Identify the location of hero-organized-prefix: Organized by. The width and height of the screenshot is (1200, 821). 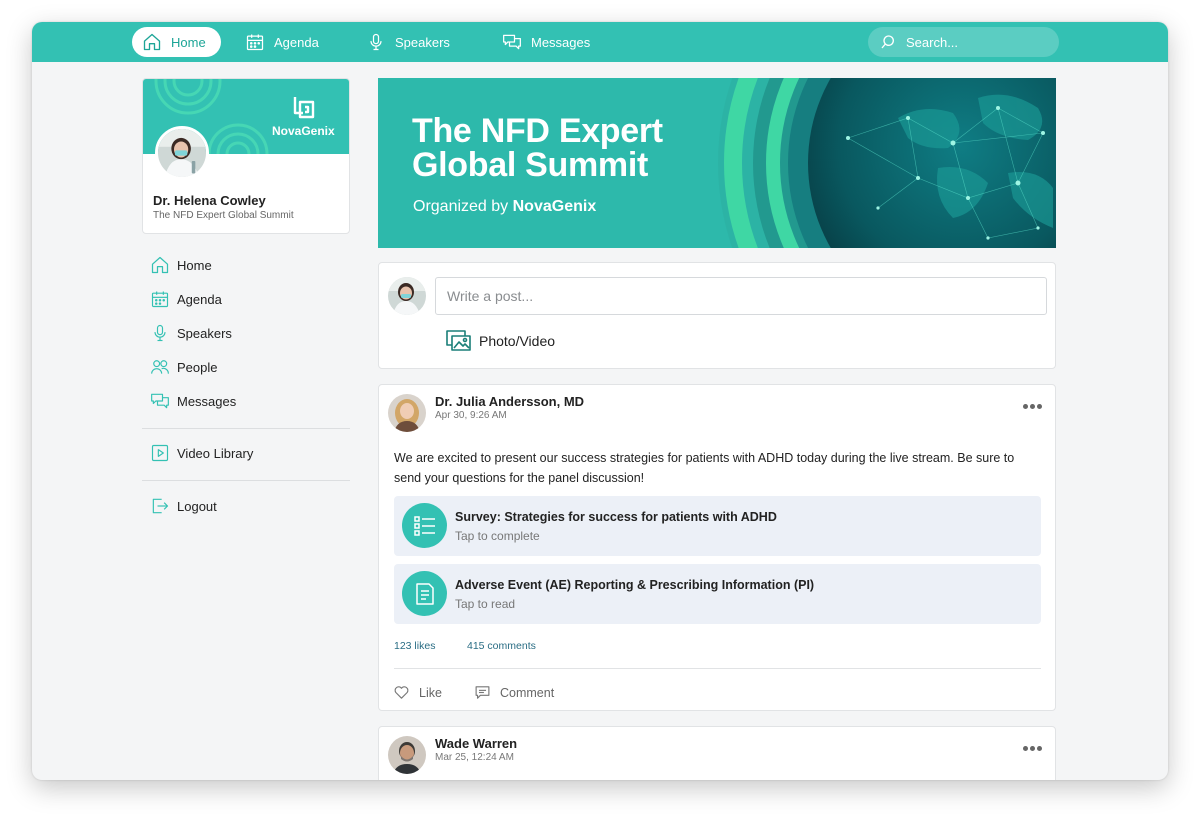
(461, 206).